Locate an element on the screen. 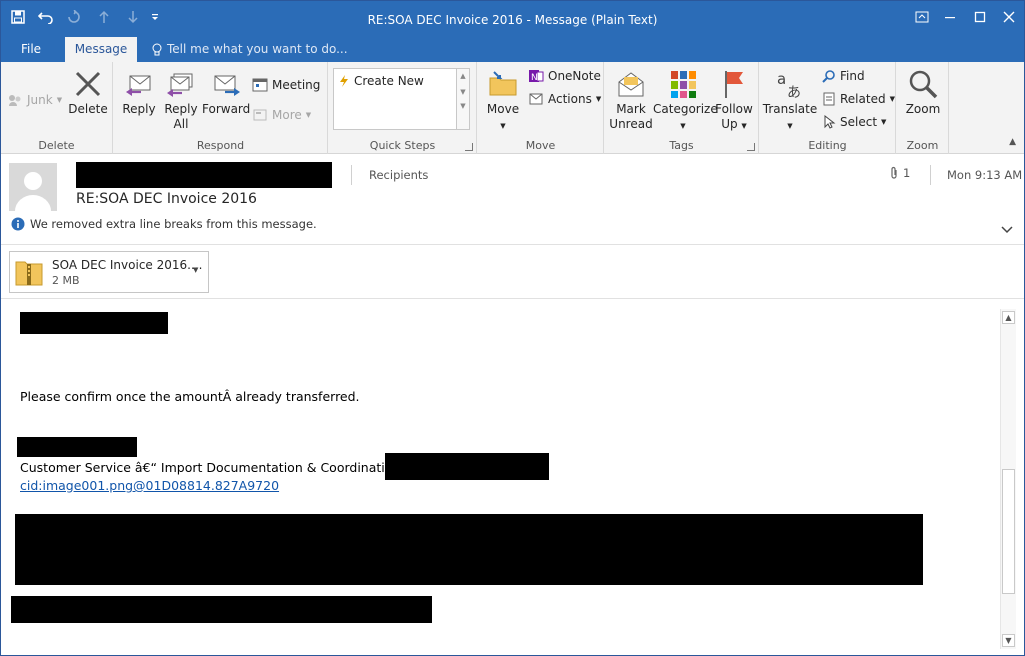  group-label-editing: Editing is located at coordinates (827, 145).